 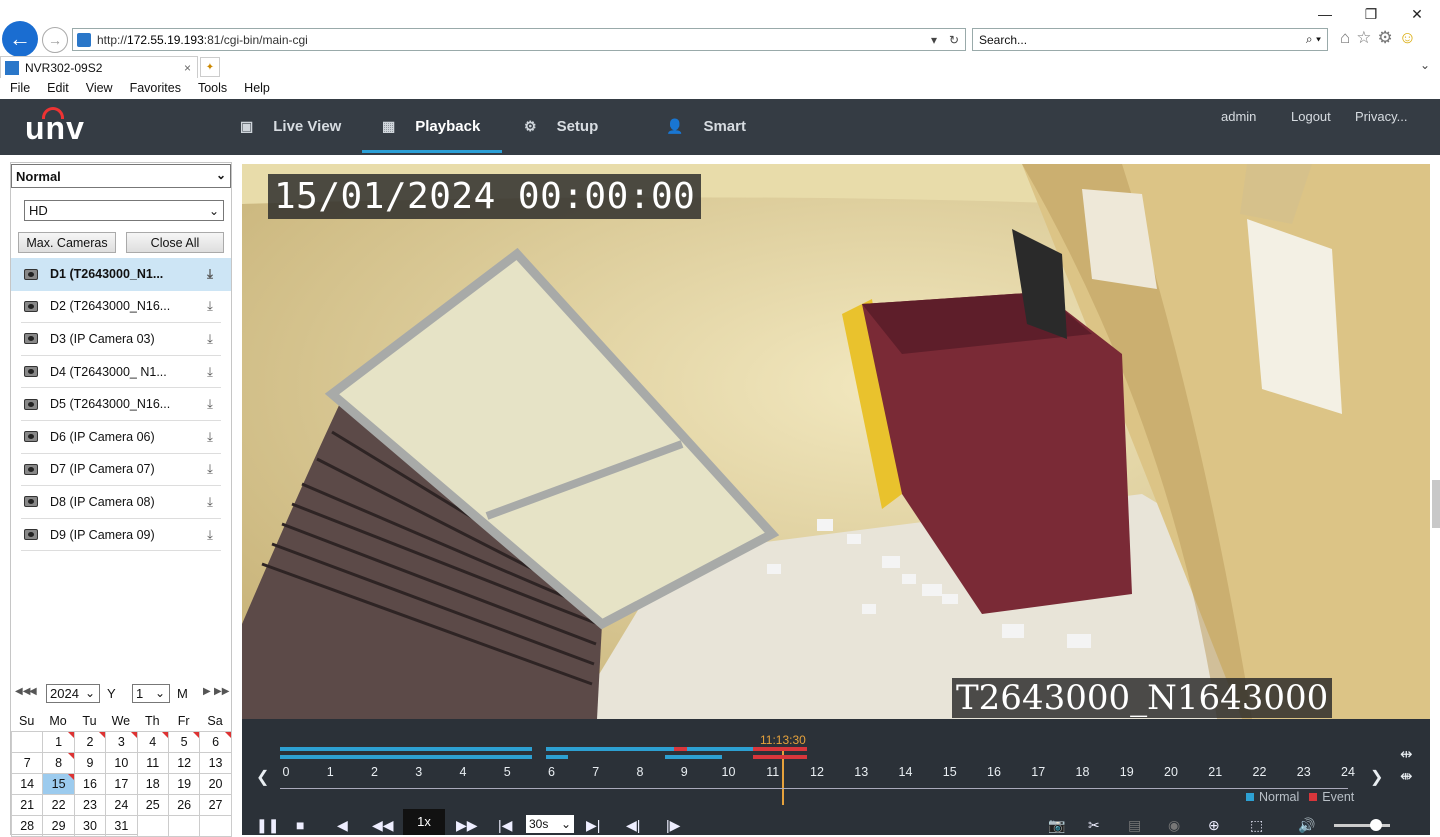 What do you see at coordinates (90, 742) in the screenshot?
I see `calendar-day: 2` at bounding box center [90, 742].